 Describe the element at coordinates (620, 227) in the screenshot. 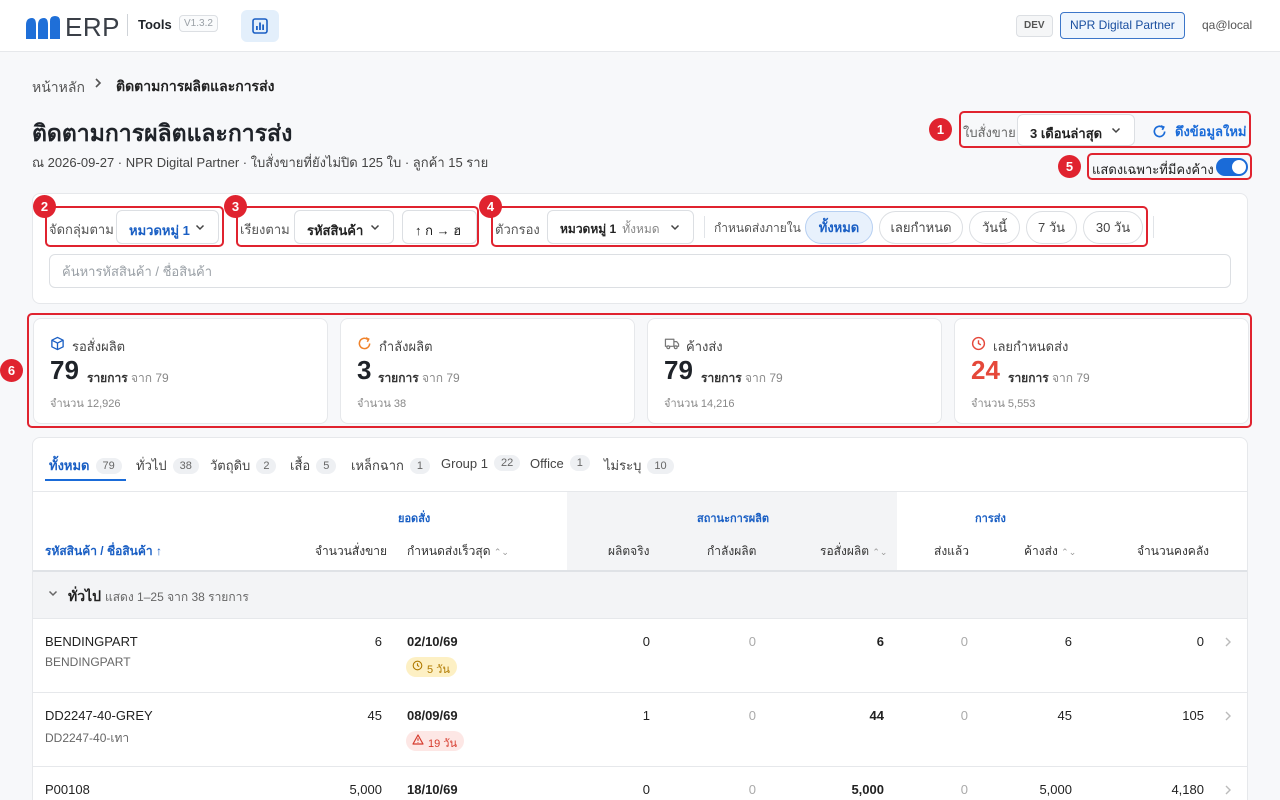

I see `filter-select: หมวดหมู่ 1 ทั้งหมด` at that location.